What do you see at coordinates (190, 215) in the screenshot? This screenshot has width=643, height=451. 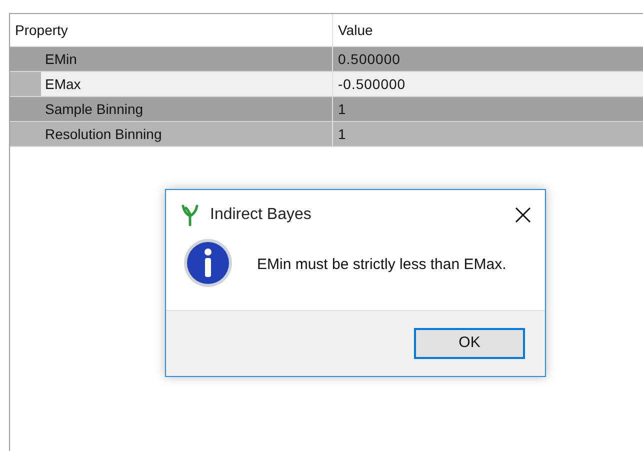 I see `plant-icon` at bounding box center [190, 215].